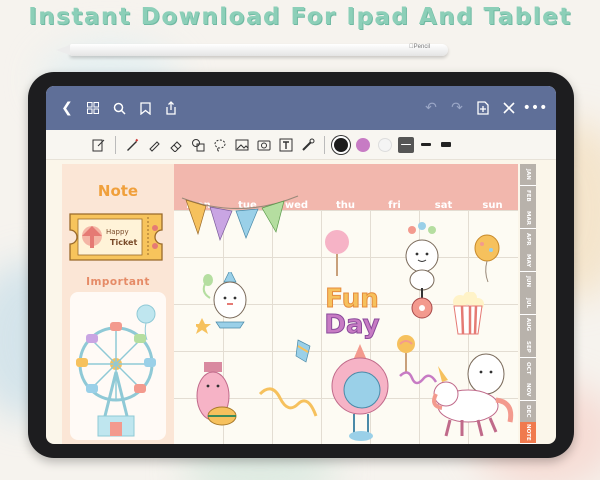  Describe the element at coordinates (528, 347) in the screenshot. I see `month-tab-sep: SEP` at that location.